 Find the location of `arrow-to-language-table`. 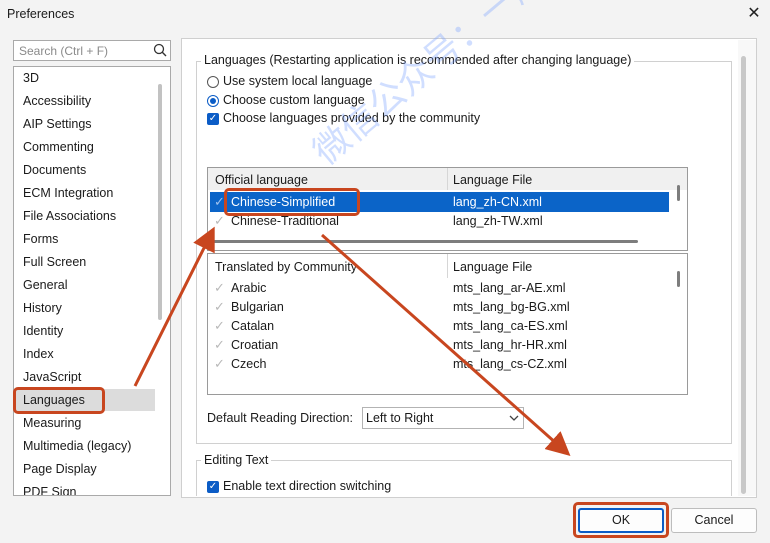

arrow-to-language-table is located at coordinates (174, 306).